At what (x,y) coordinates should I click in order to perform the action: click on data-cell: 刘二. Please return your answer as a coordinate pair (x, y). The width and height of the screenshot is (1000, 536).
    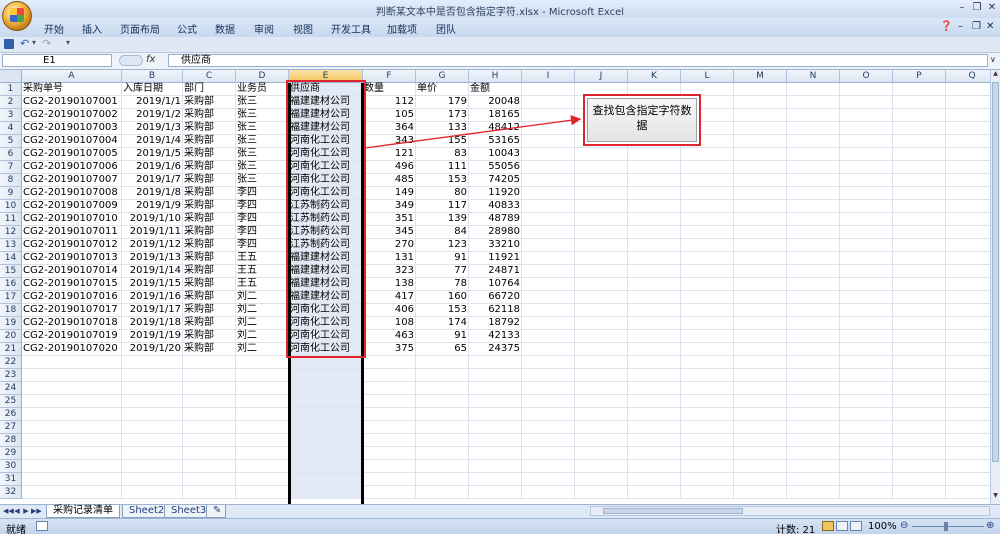
    Looking at the image, I should click on (262, 310).